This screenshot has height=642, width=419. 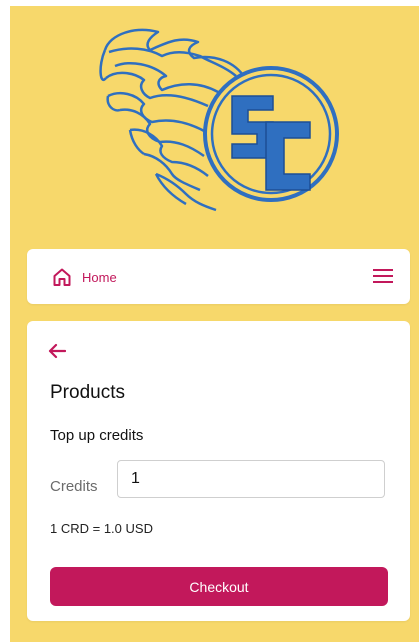 I want to click on home-label: Home, so click(x=99, y=277).